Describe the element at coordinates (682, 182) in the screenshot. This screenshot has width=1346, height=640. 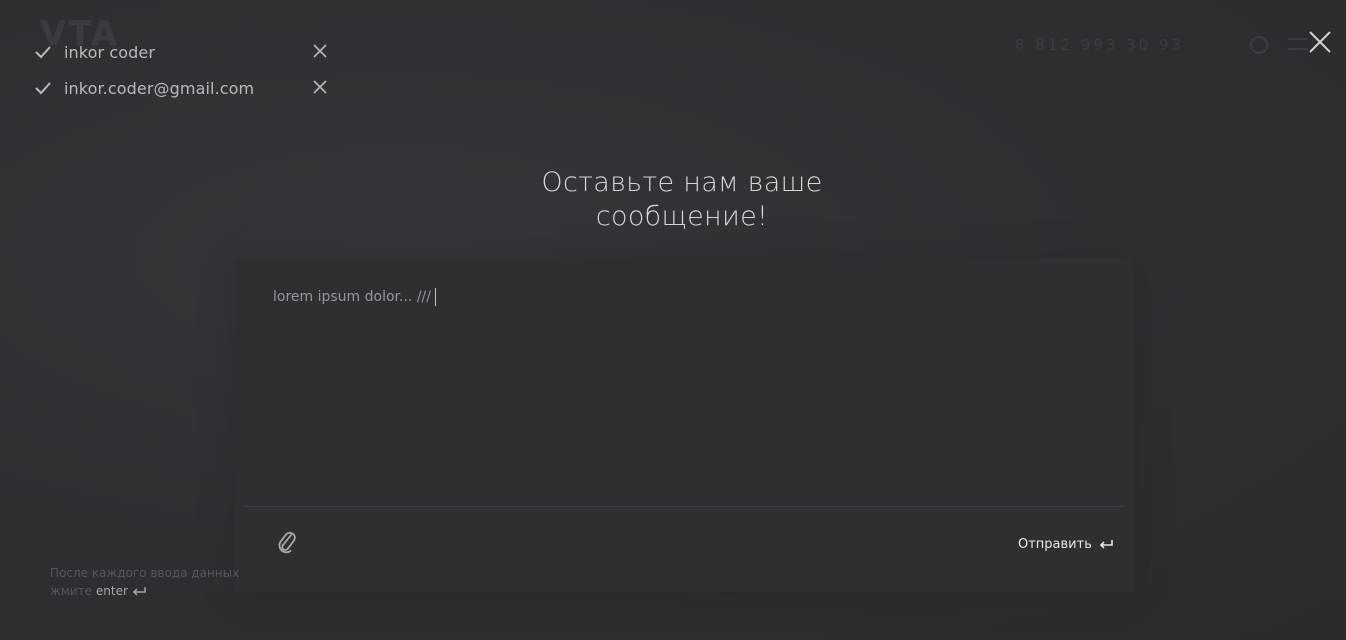
I see `form-title-line1: Оставьте нам ваше` at that location.